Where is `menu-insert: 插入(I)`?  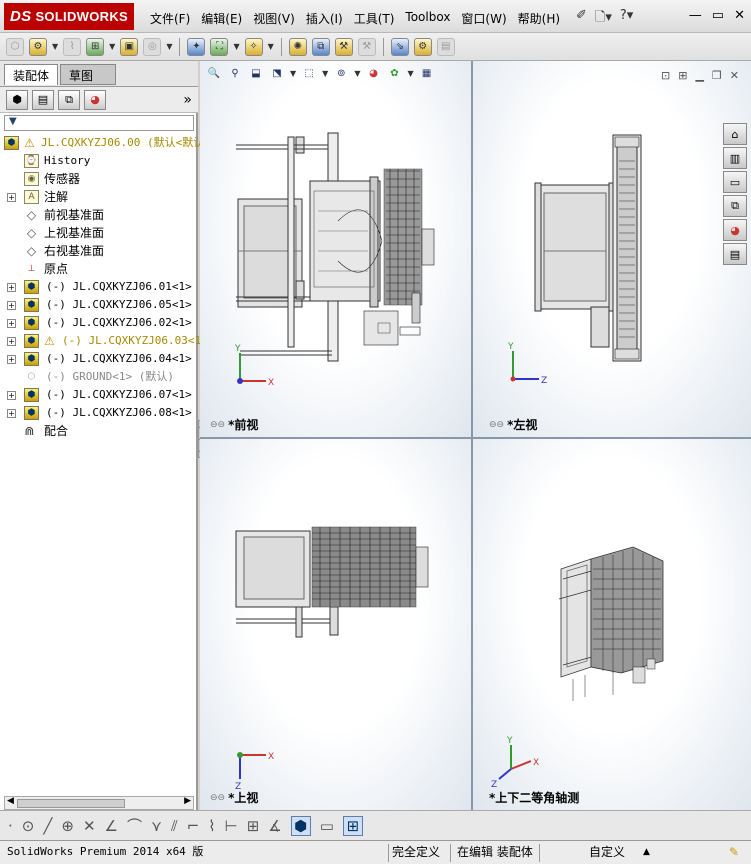 menu-insert: 插入(I) is located at coordinates (324, 18).